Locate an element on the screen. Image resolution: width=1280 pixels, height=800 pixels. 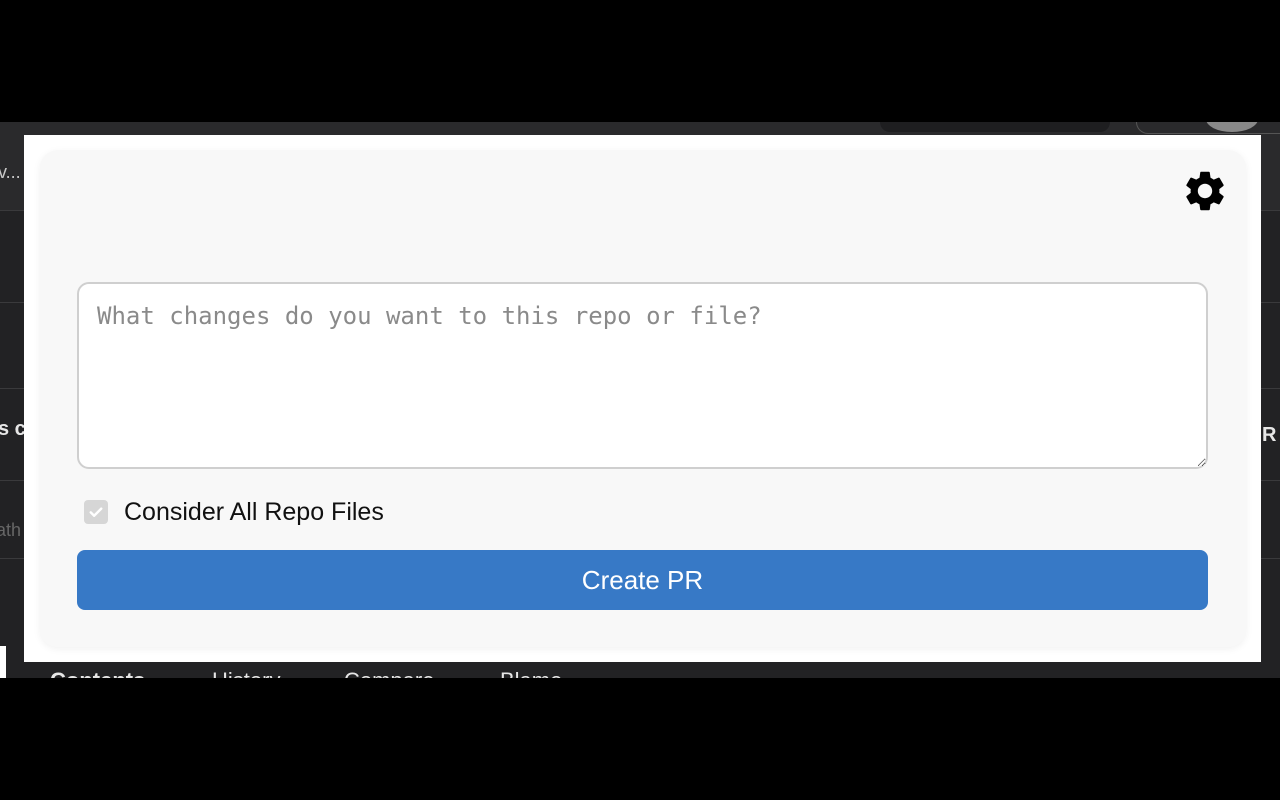
checkmark-icon is located at coordinates (96, 512).